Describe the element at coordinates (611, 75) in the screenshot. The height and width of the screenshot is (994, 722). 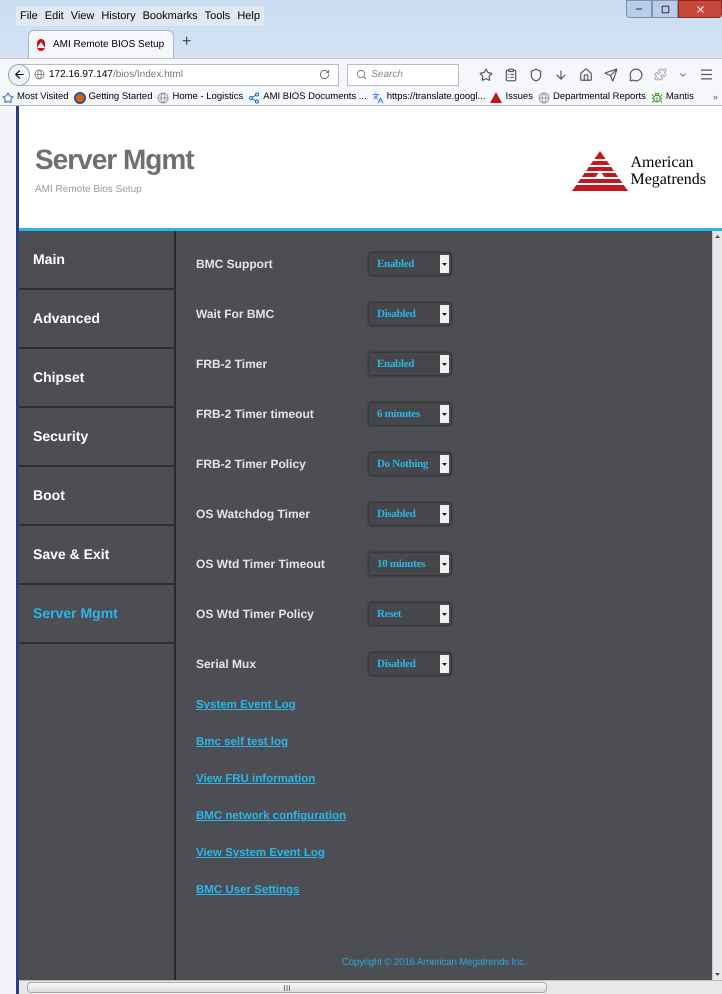
I see `send-icon` at that location.